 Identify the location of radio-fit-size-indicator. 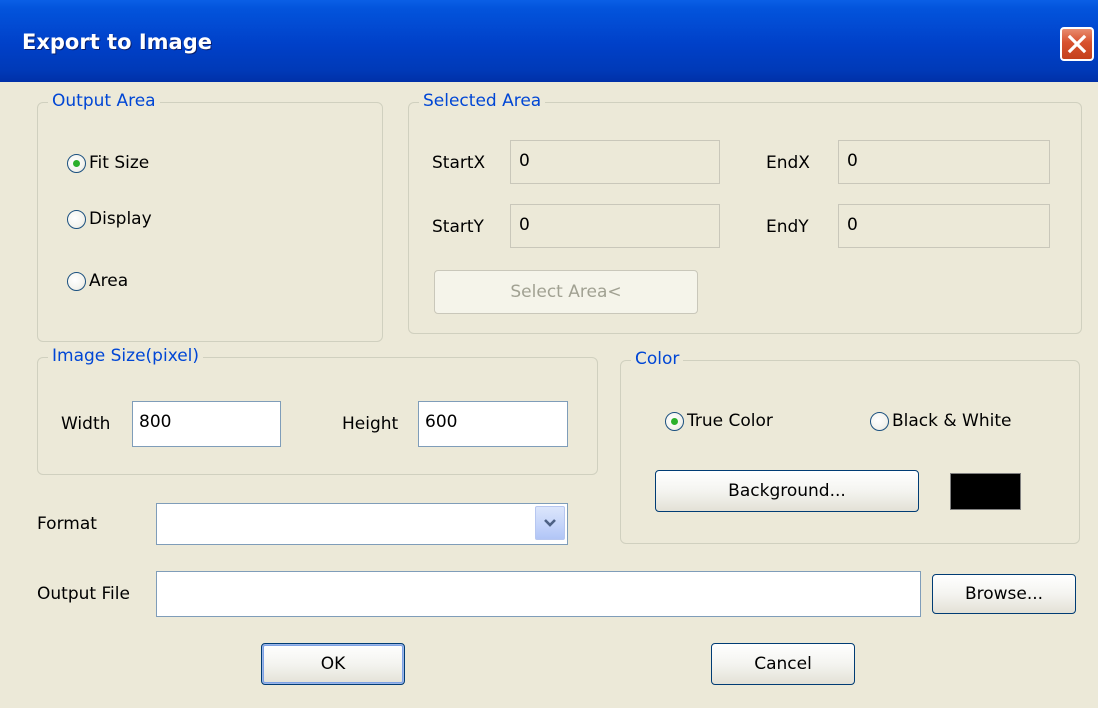
(76, 163).